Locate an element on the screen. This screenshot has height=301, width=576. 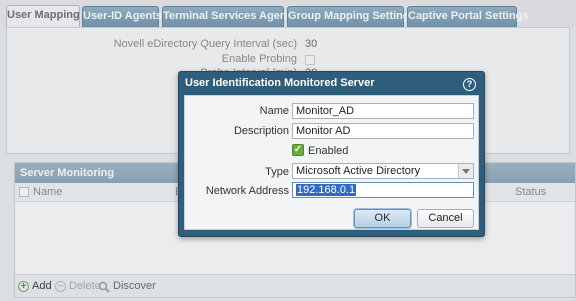
type-select: Microsoft Active Directory is located at coordinates (383, 171).